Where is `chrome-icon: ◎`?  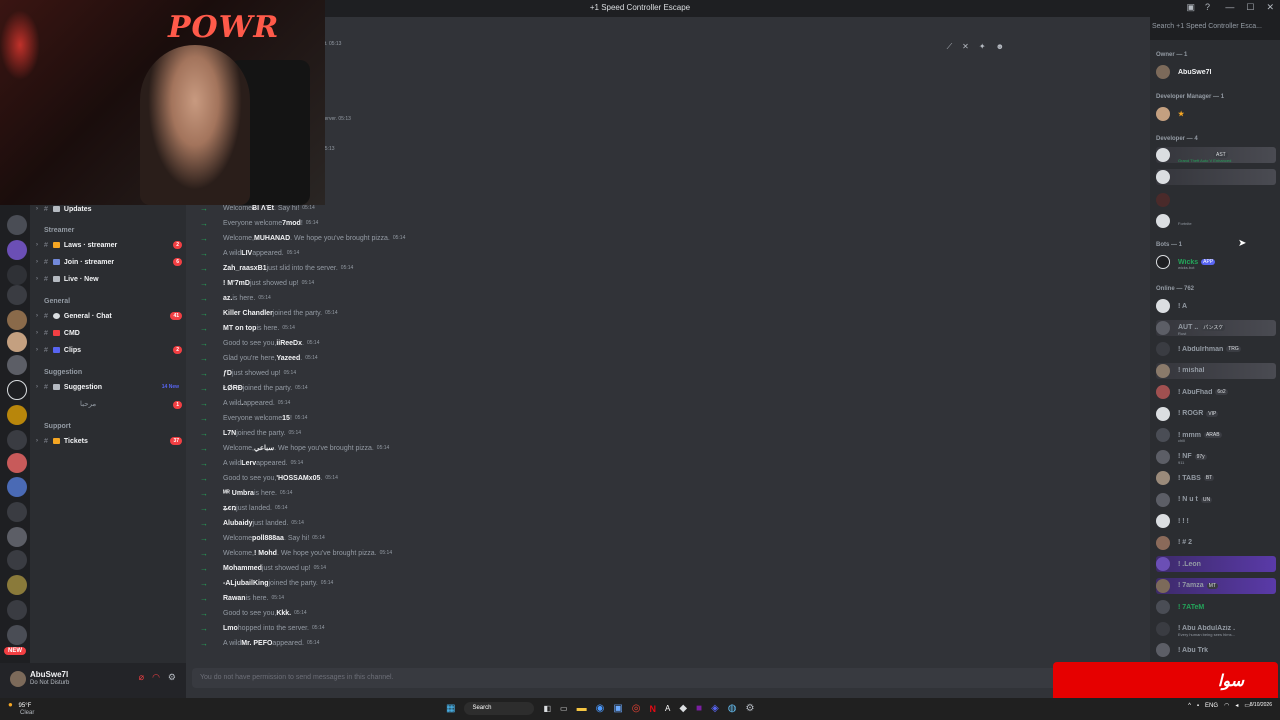 chrome-icon: ◎ is located at coordinates (636, 708).